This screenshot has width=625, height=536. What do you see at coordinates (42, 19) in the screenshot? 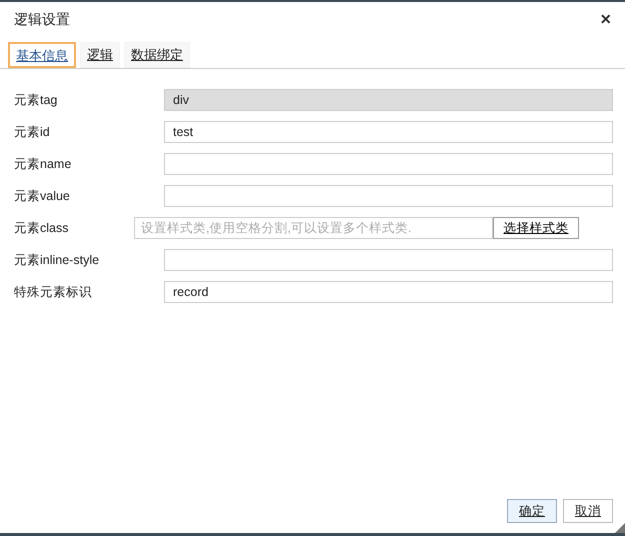
I see `window-title: 逻辑设置` at bounding box center [42, 19].